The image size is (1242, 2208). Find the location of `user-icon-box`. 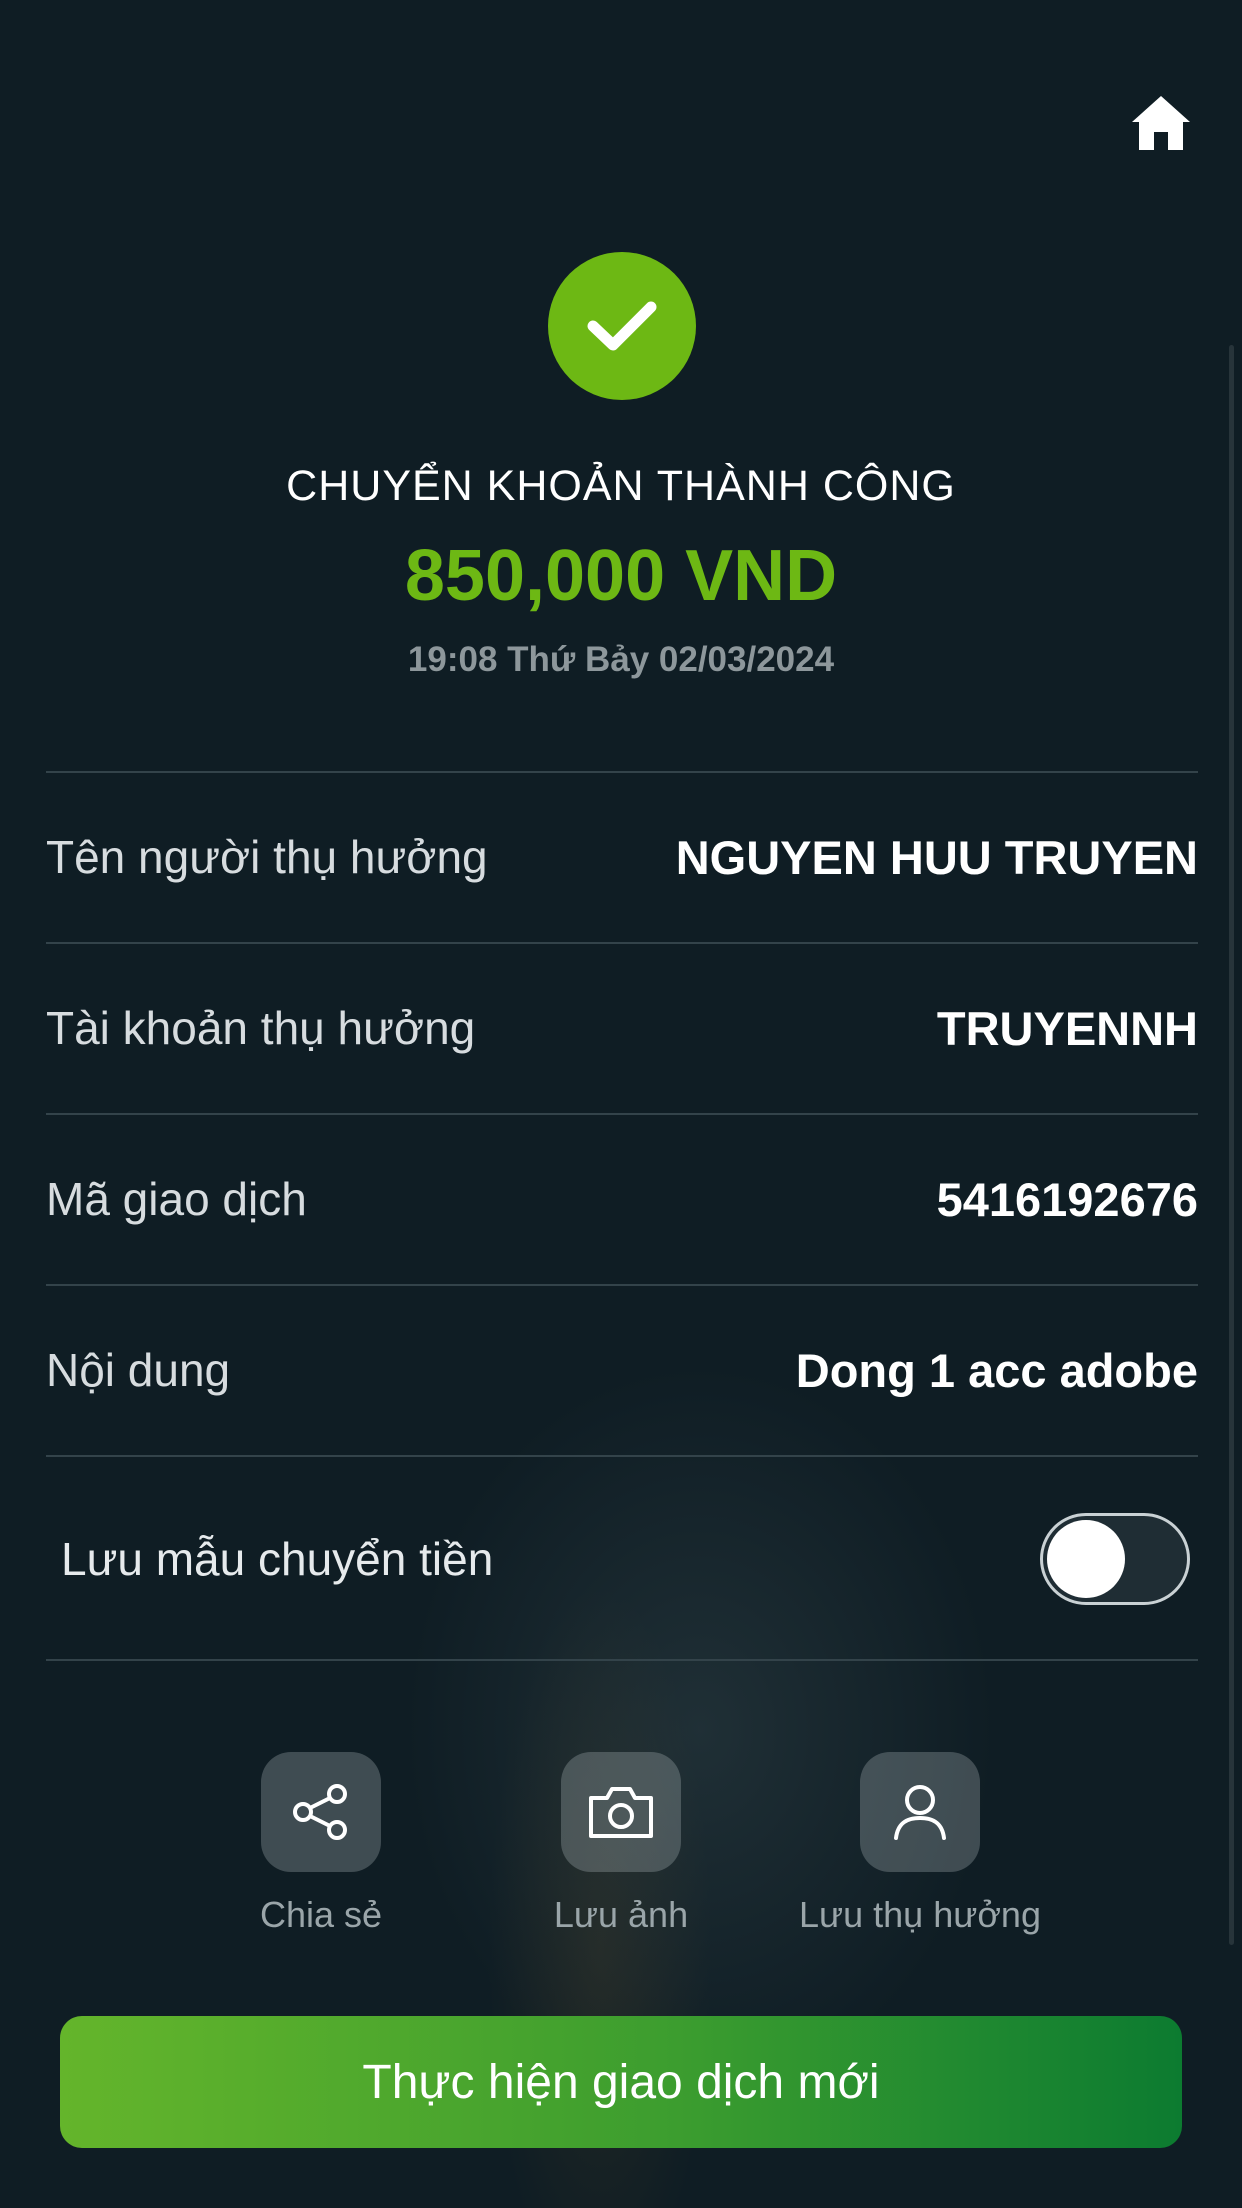

user-icon-box is located at coordinates (920, 1812).